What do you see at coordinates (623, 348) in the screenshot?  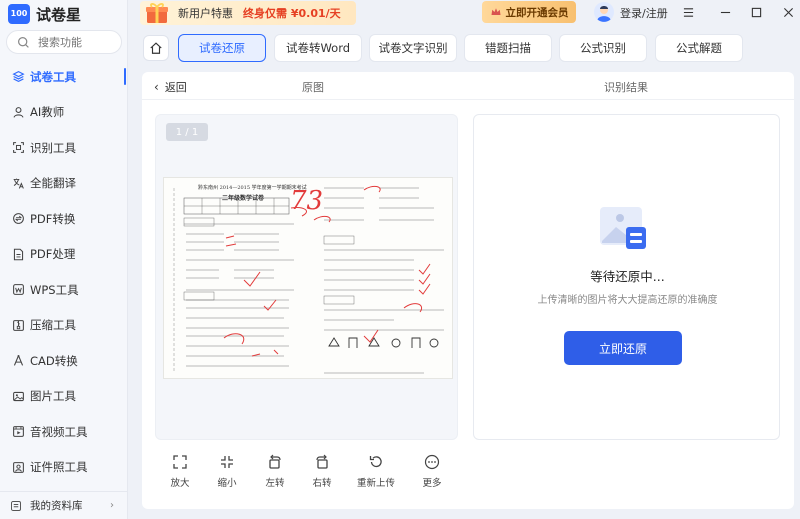 I see `restore-now-button: 立即还原` at bounding box center [623, 348].